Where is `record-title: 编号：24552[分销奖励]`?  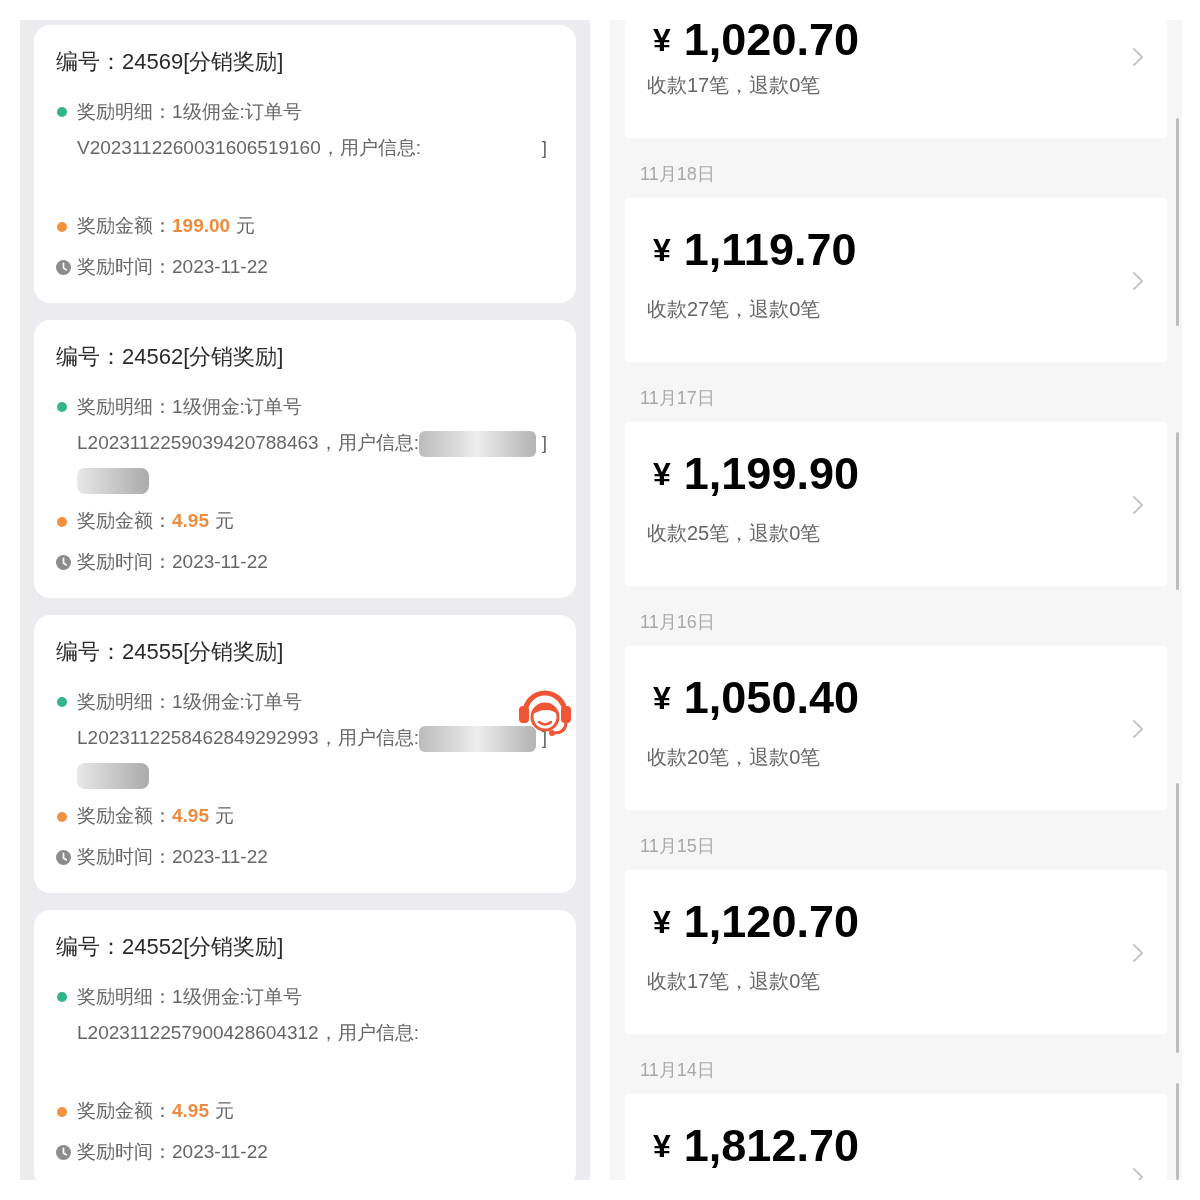 record-title: 编号：24552[分销奖励] is located at coordinates (170, 947).